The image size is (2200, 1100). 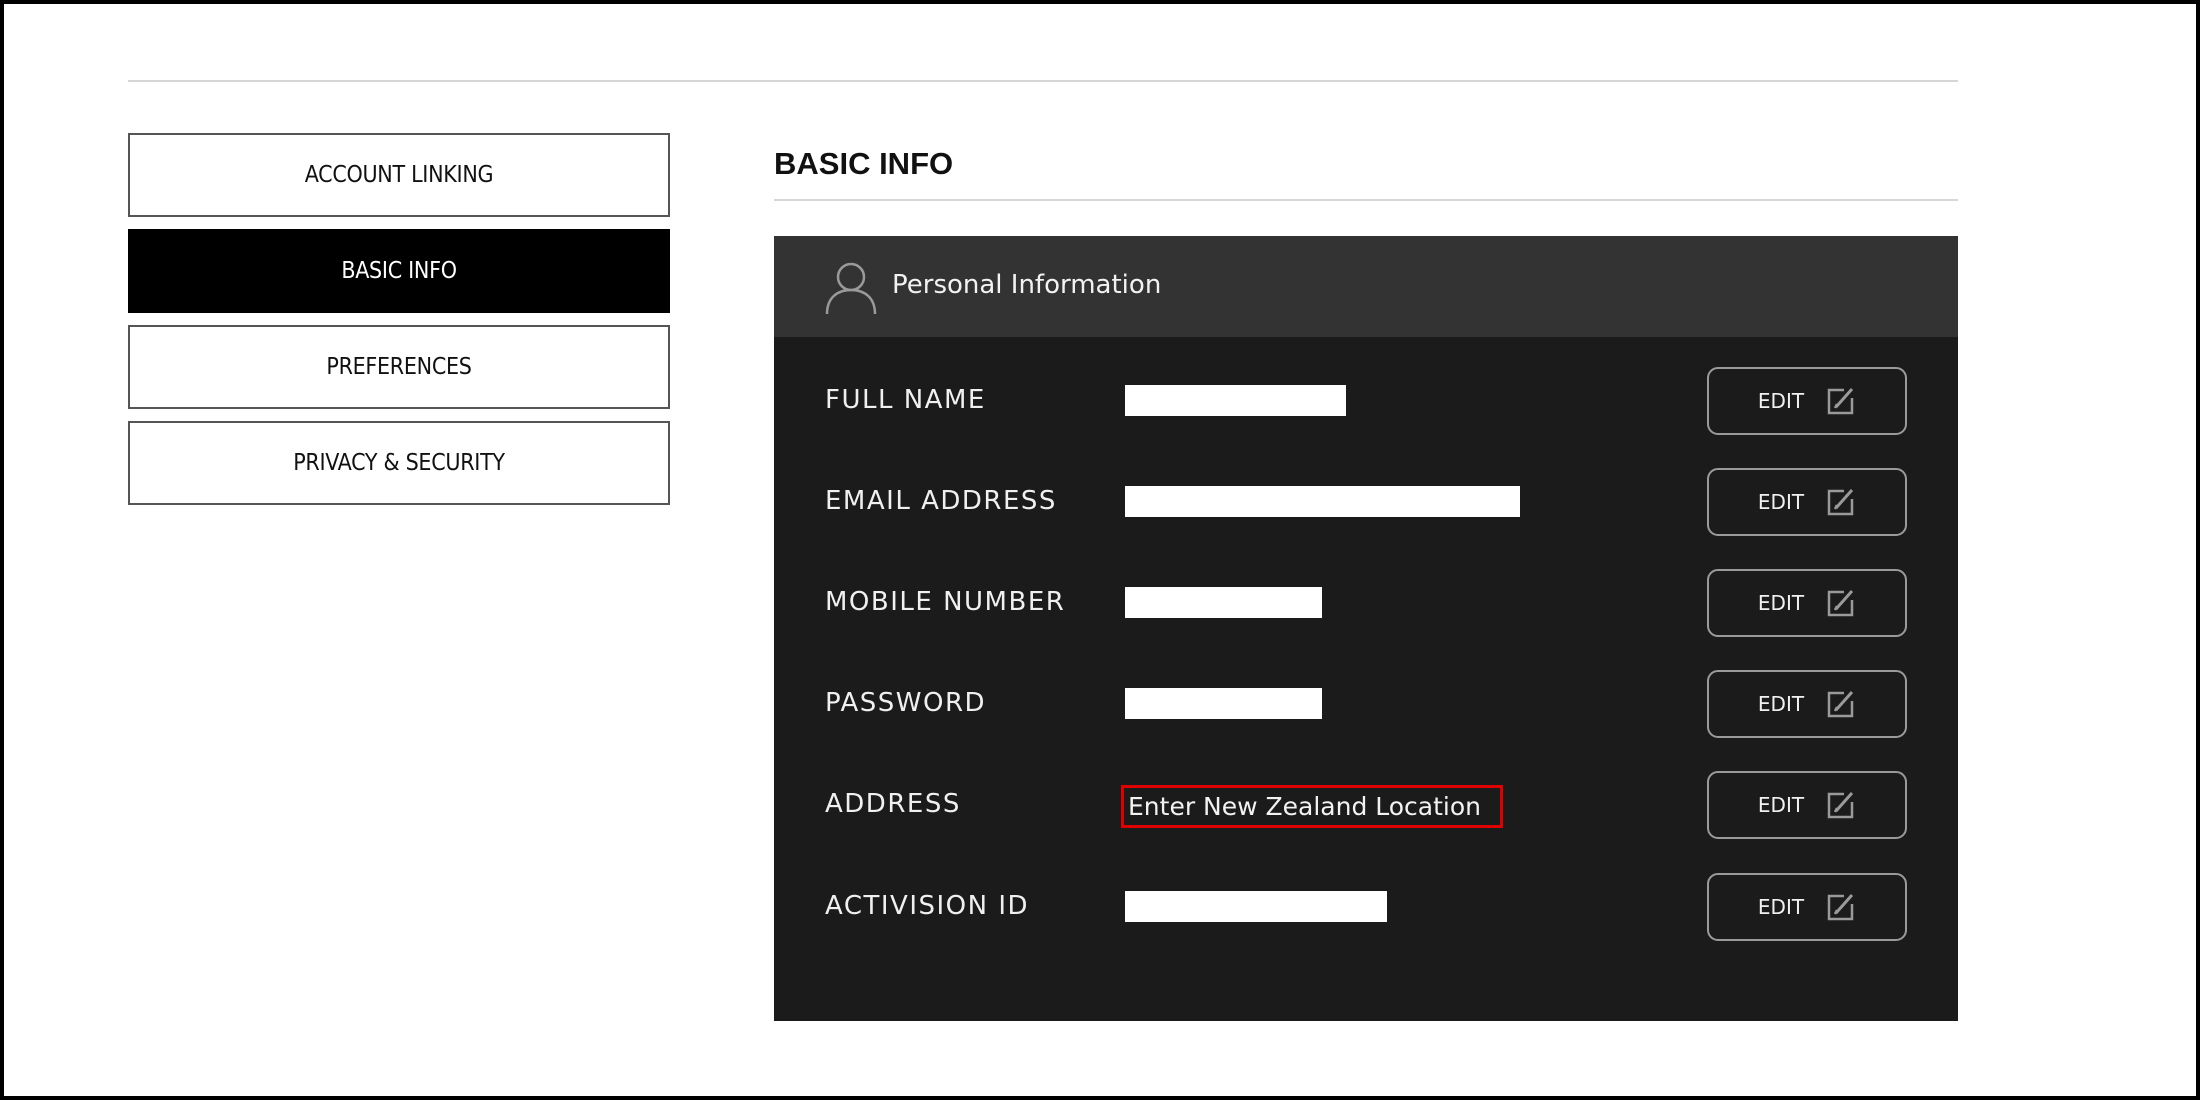 What do you see at coordinates (927, 906) in the screenshot?
I see `row-label: ACTIVISION ID` at bounding box center [927, 906].